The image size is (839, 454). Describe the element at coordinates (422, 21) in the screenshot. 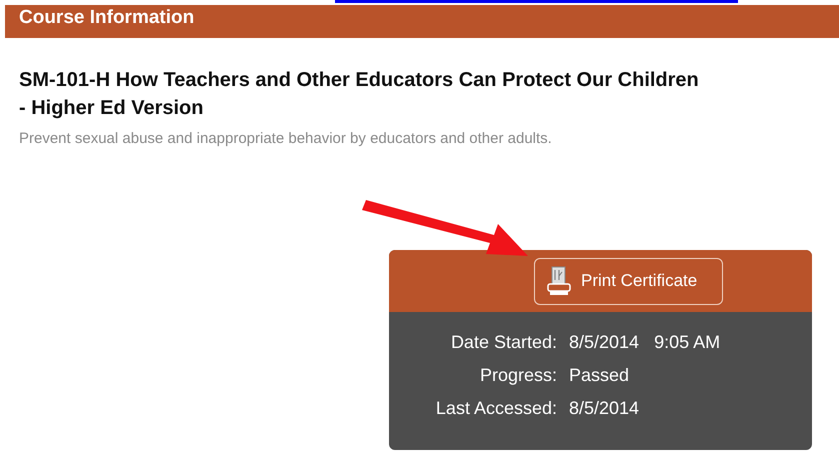

I see `section-header: Course Information` at that location.